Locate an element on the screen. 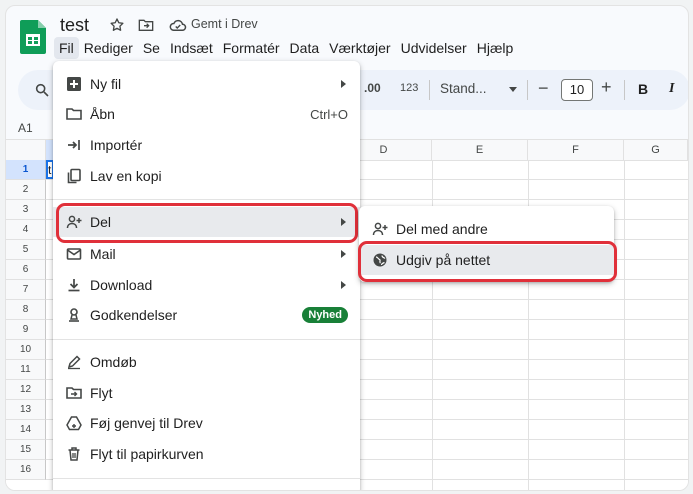  share-person-icon is located at coordinates (380, 229).